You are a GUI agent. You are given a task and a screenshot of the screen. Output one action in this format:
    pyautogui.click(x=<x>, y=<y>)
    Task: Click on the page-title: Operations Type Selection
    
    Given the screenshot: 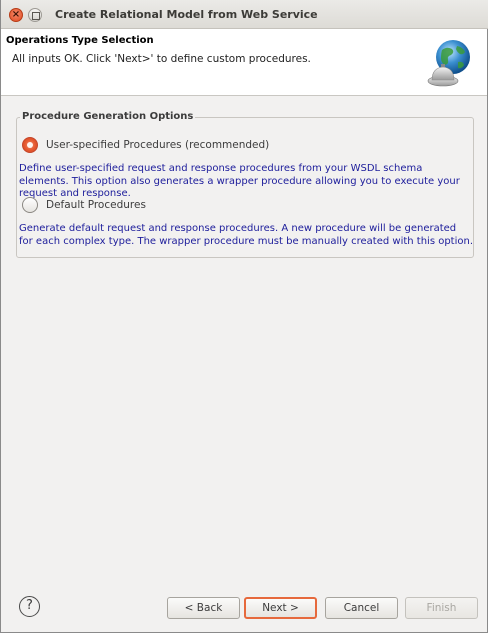 What is the action you would take?
    pyautogui.click(x=80, y=40)
    